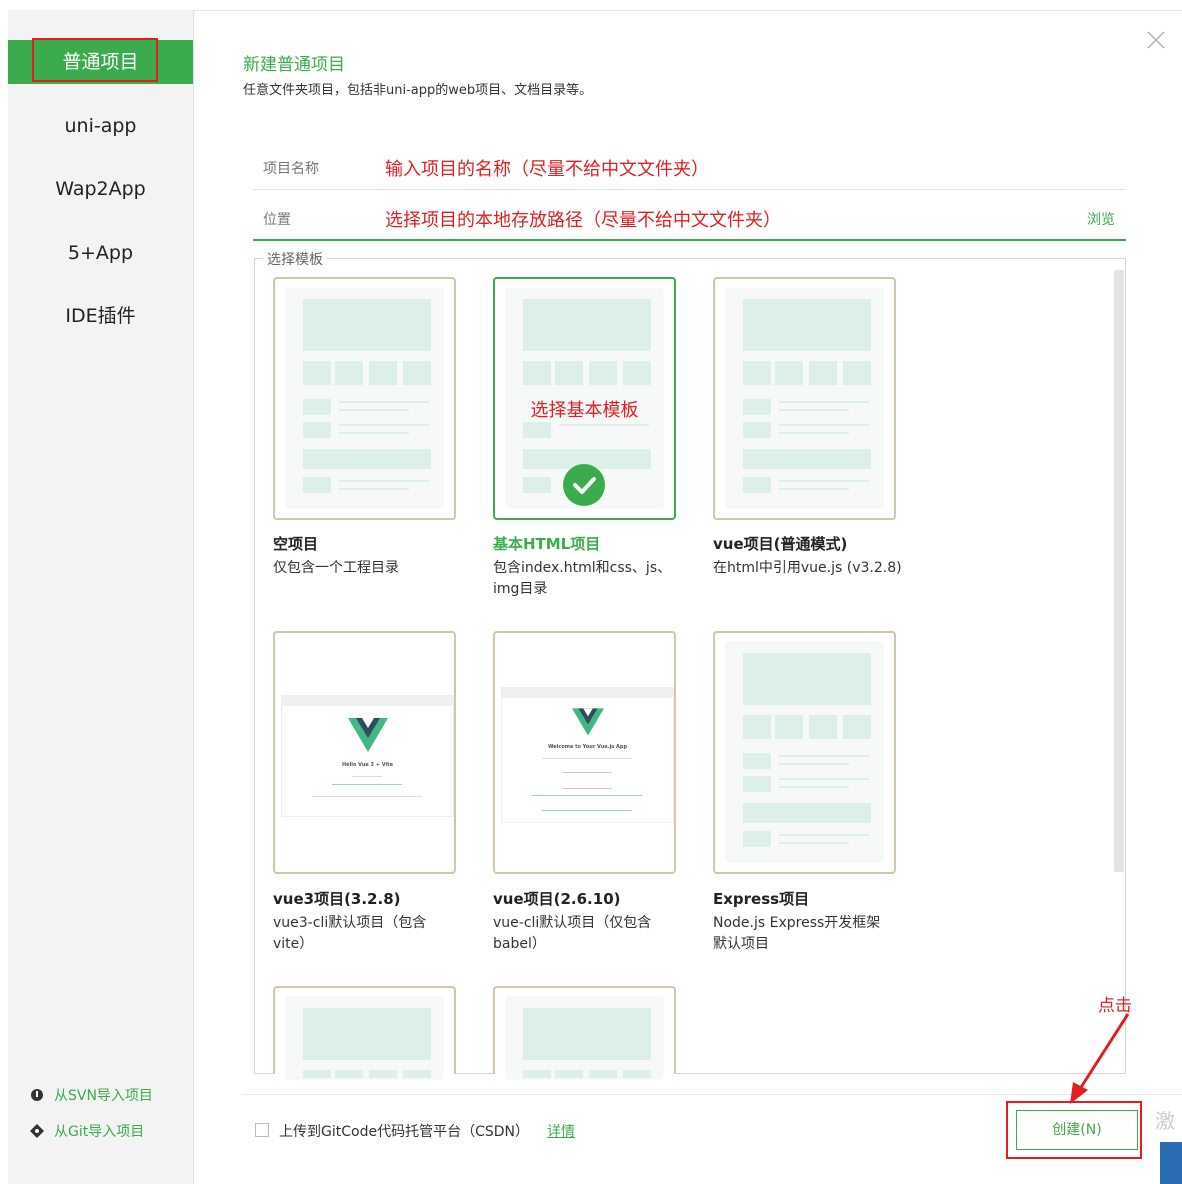  What do you see at coordinates (780, 544) in the screenshot?
I see `template-title-vue-normal: vue项目(普通模式)` at bounding box center [780, 544].